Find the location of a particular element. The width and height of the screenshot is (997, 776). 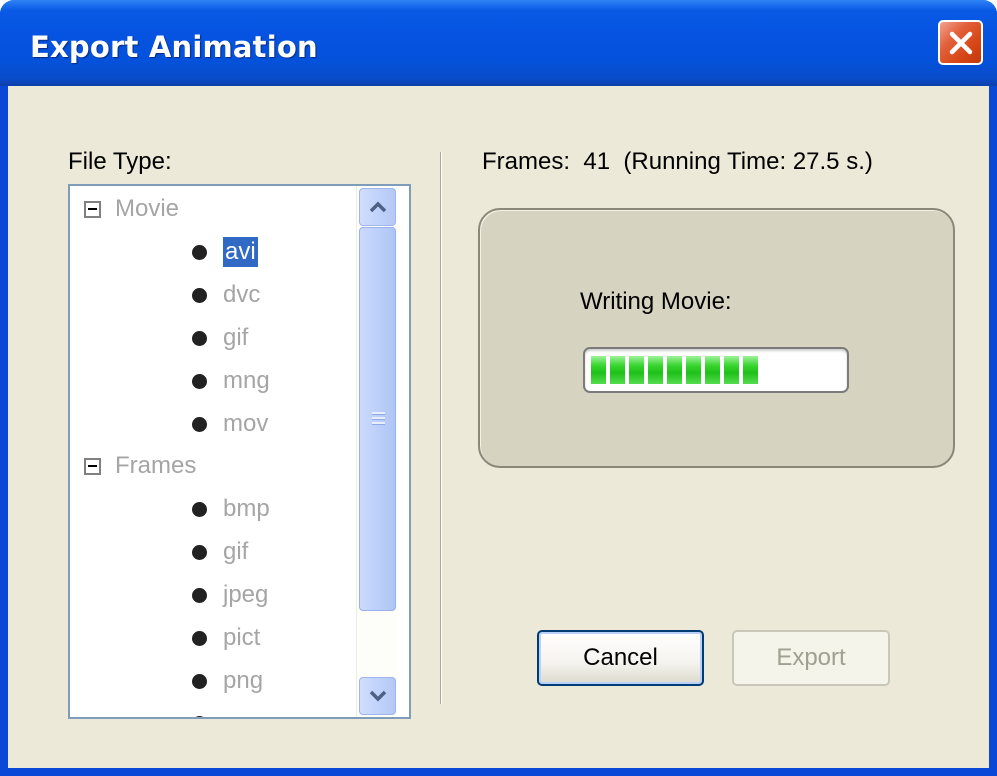

file-type-label: File Type: is located at coordinates (120, 161).